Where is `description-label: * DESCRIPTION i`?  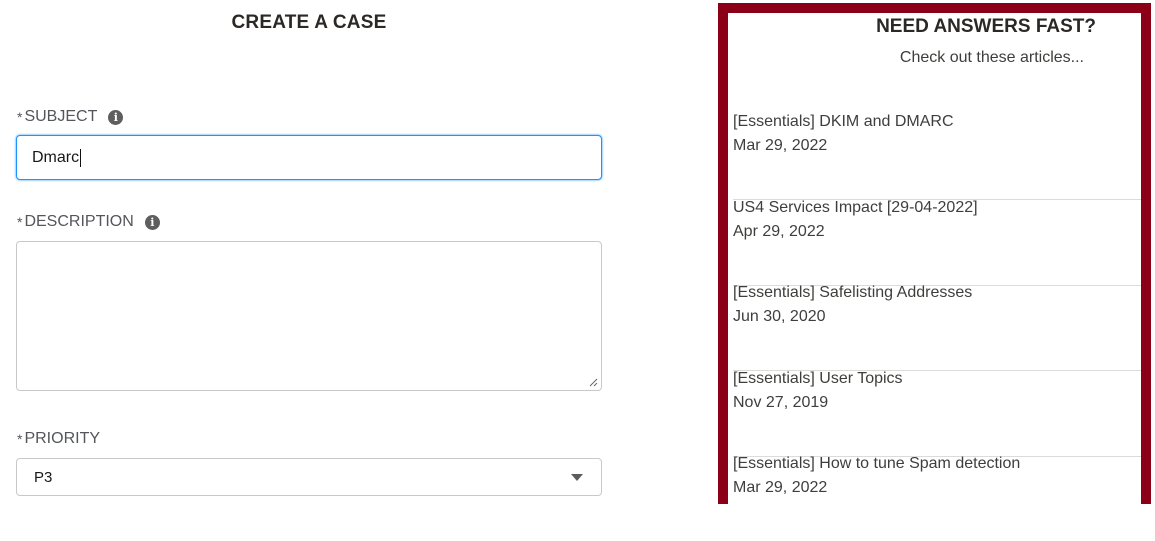
description-label: * DESCRIPTION i is located at coordinates (88, 222).